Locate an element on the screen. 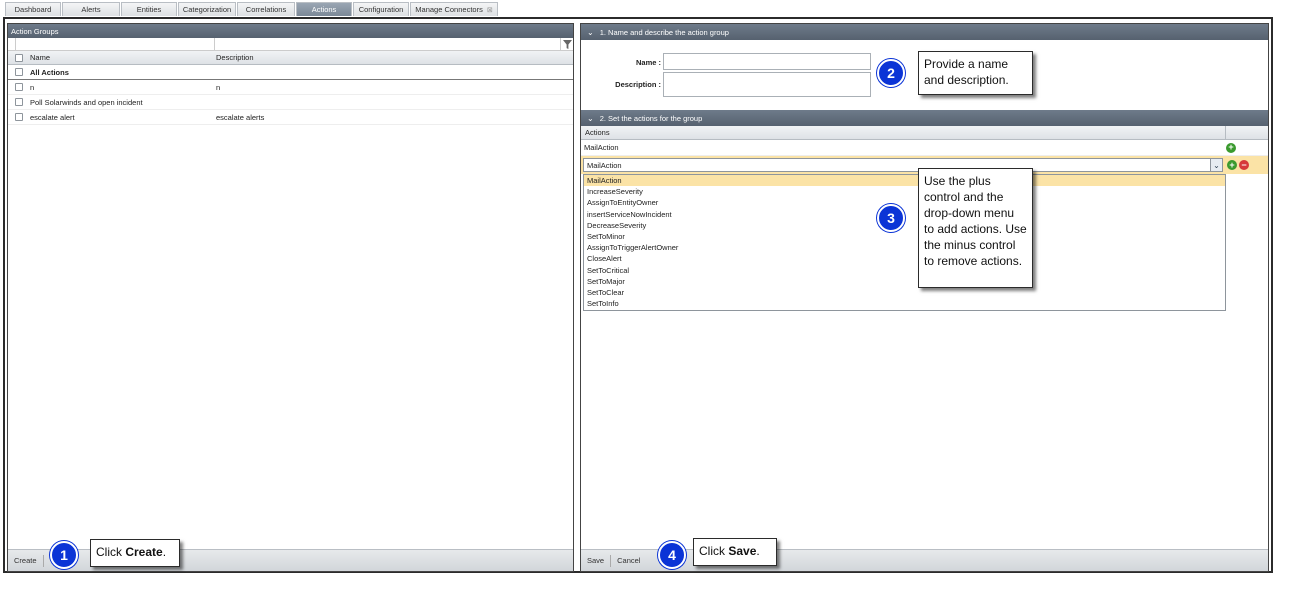 The image size is (1291, 593). step-4-badge: 4 is located at coordinates (672, 555).